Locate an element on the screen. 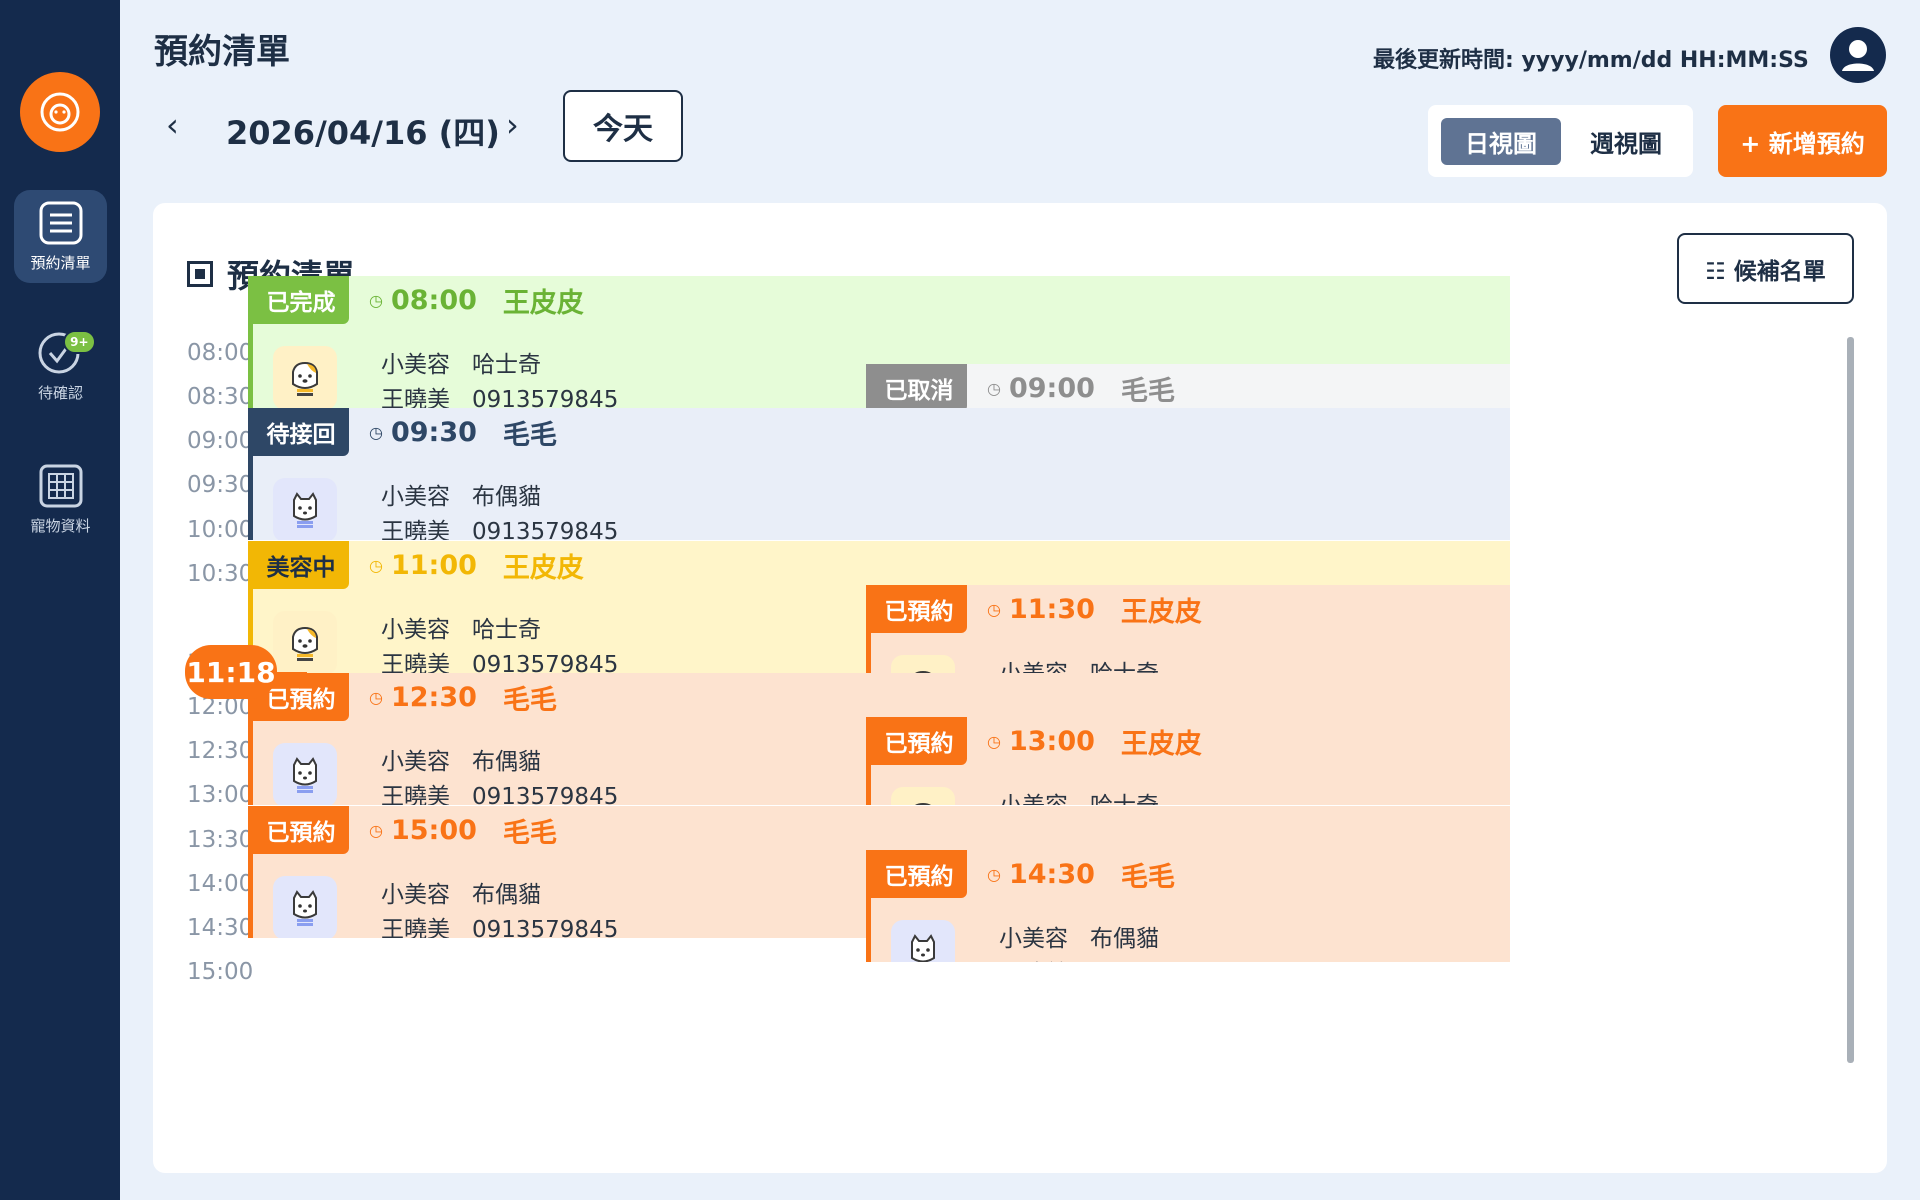  next-date-button: › is located at coordinates (512, 125).